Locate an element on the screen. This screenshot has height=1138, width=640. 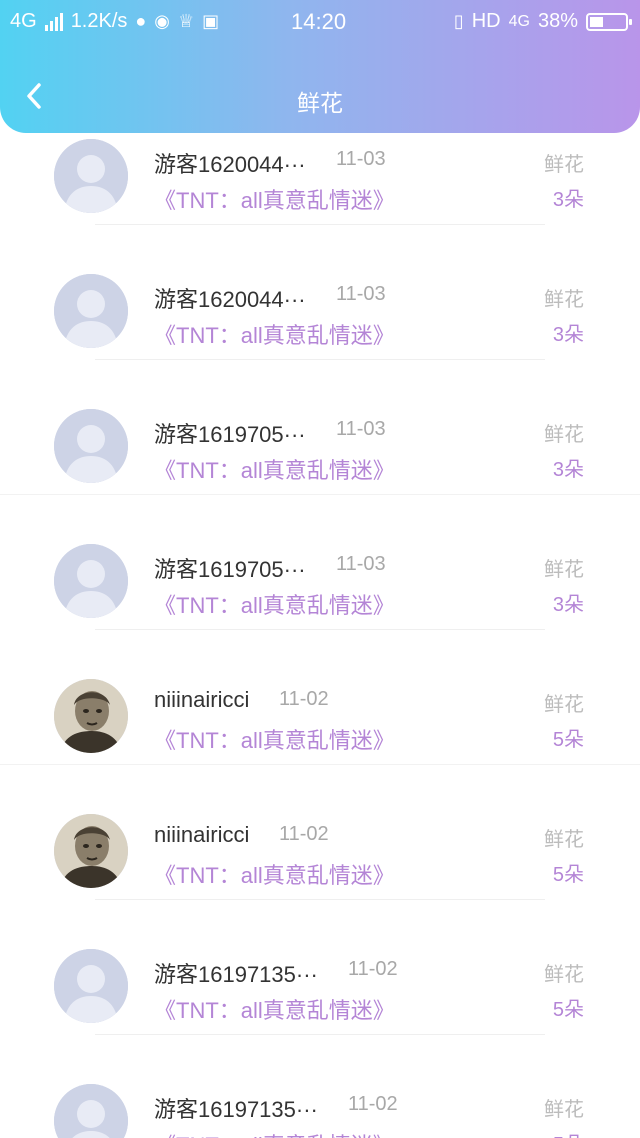
status-right: ▯ HD 4G 38% is located at coordinates (542, 21).